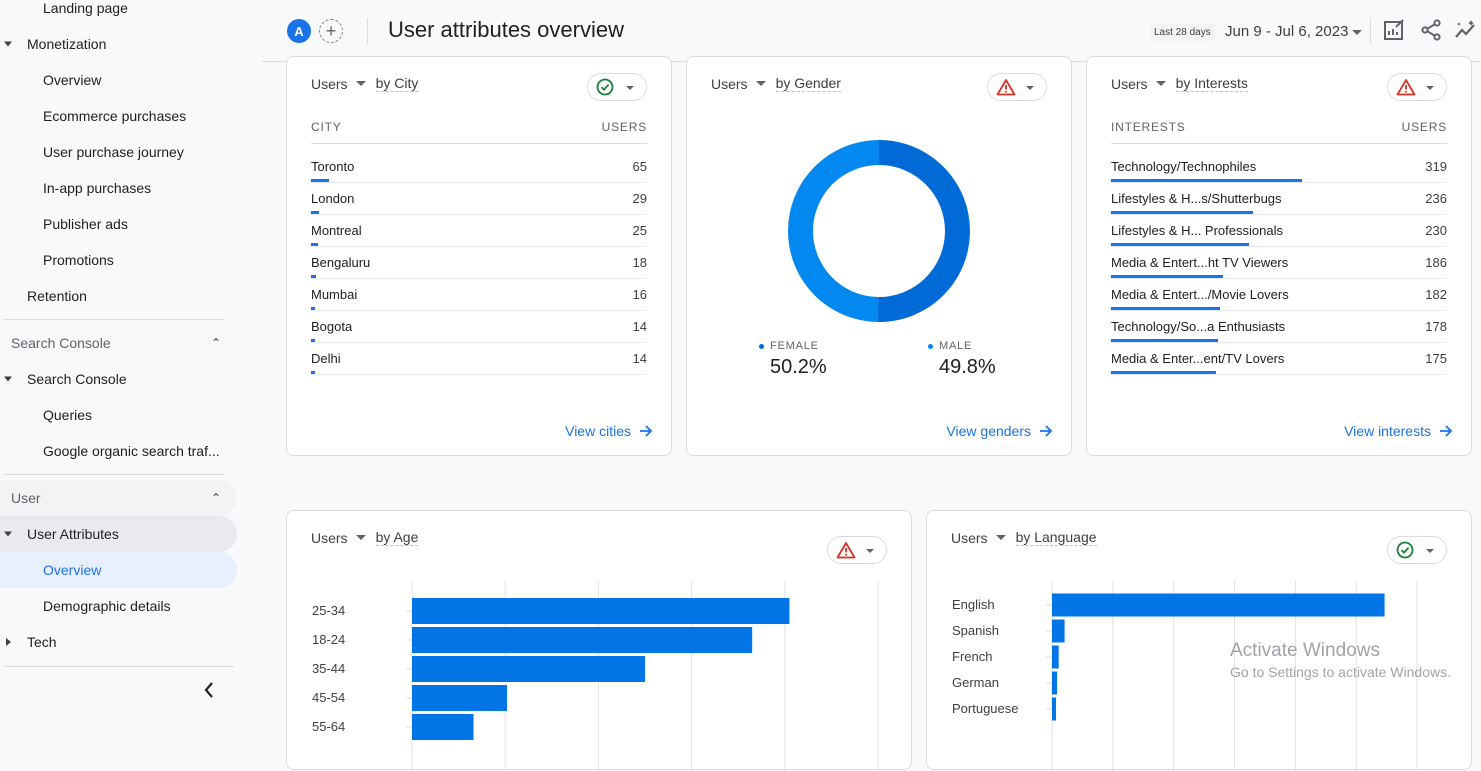  I want to click on dimension-label: by City, so click(397, 83).